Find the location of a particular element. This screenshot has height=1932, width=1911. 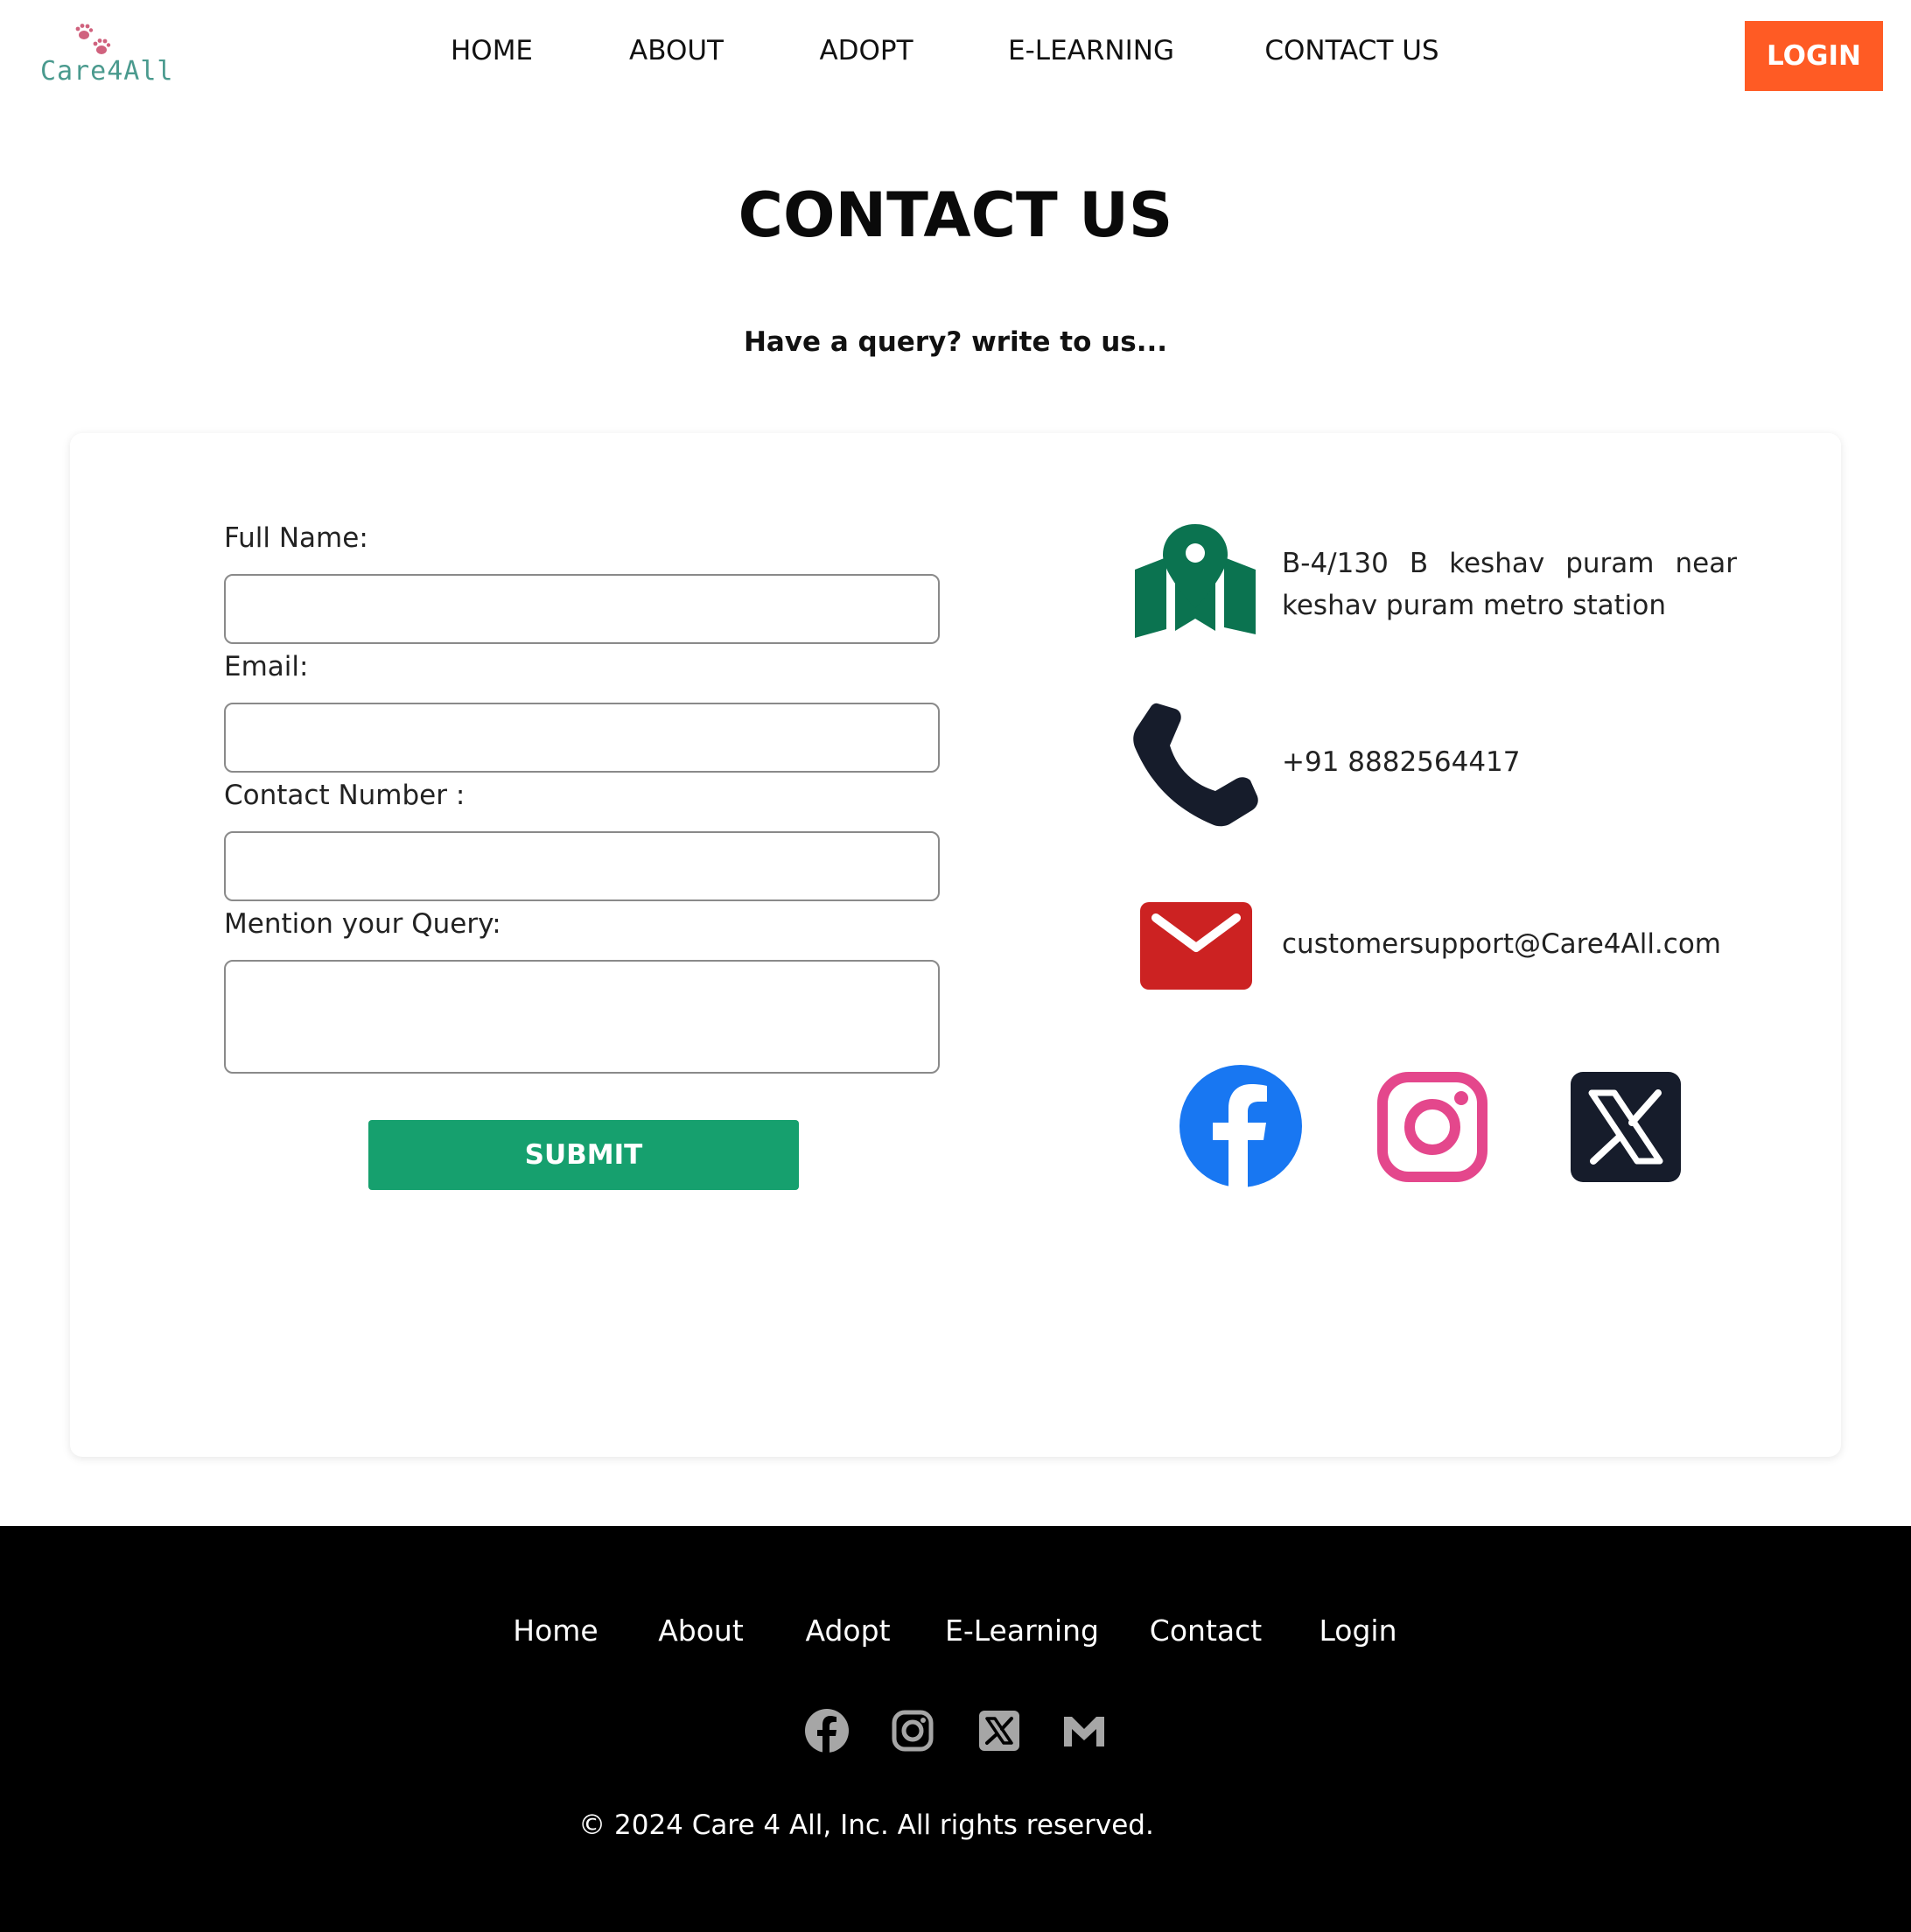

email-text: customersupport@Care4All.com is located at coordinates (1501, 944).